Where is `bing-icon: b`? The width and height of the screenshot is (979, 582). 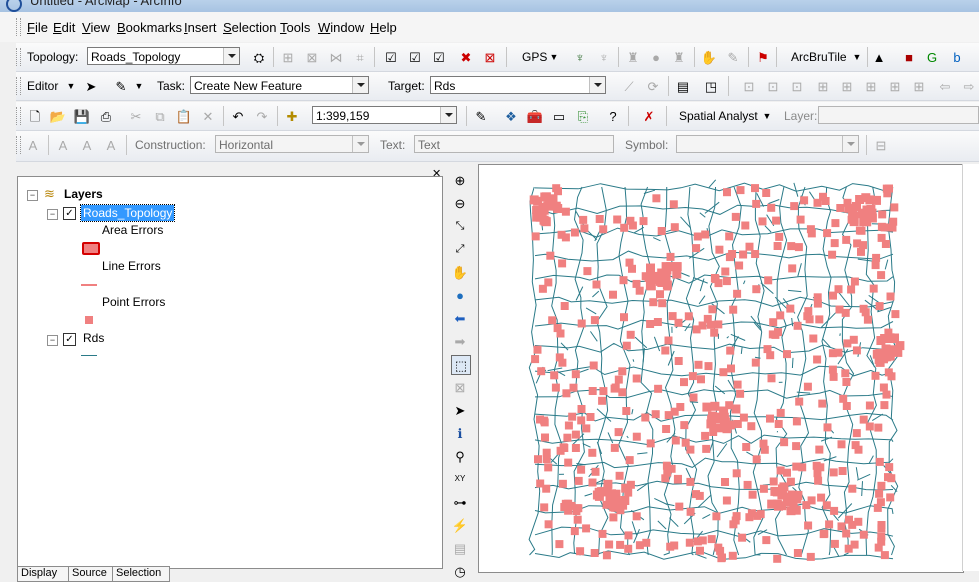
bing-icon: b is located at coordinates (957, 57).